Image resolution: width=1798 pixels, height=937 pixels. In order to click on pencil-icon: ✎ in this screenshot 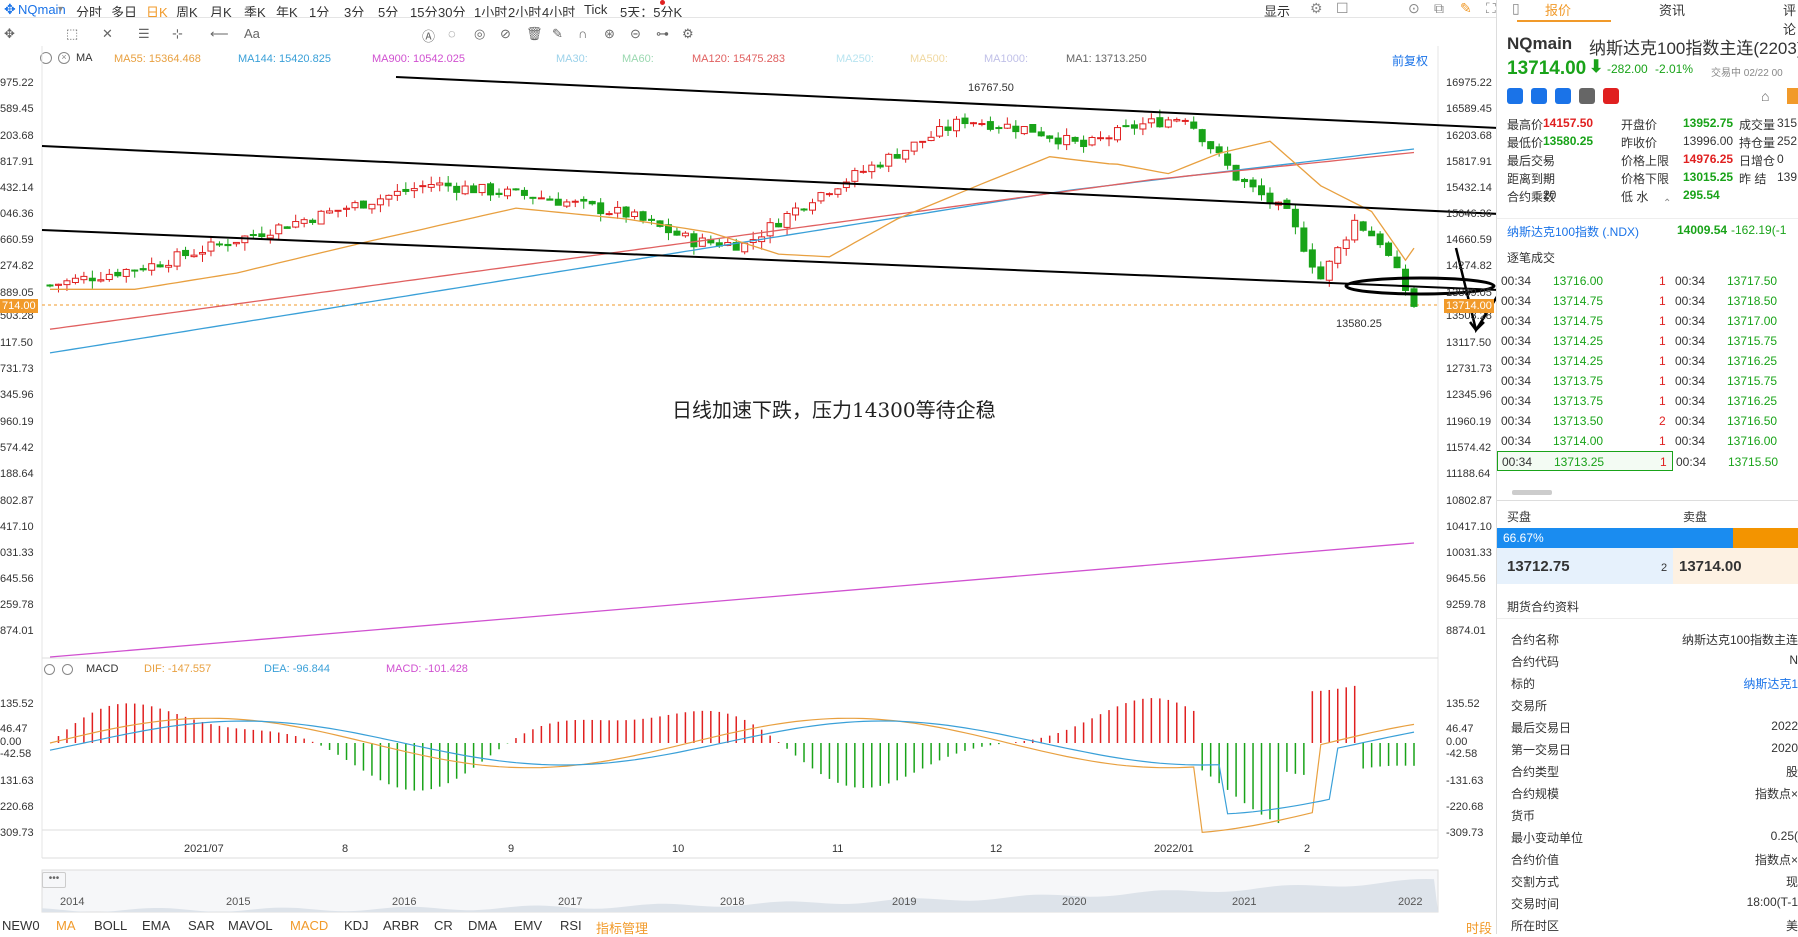, I will do `click(1466, 8)`.